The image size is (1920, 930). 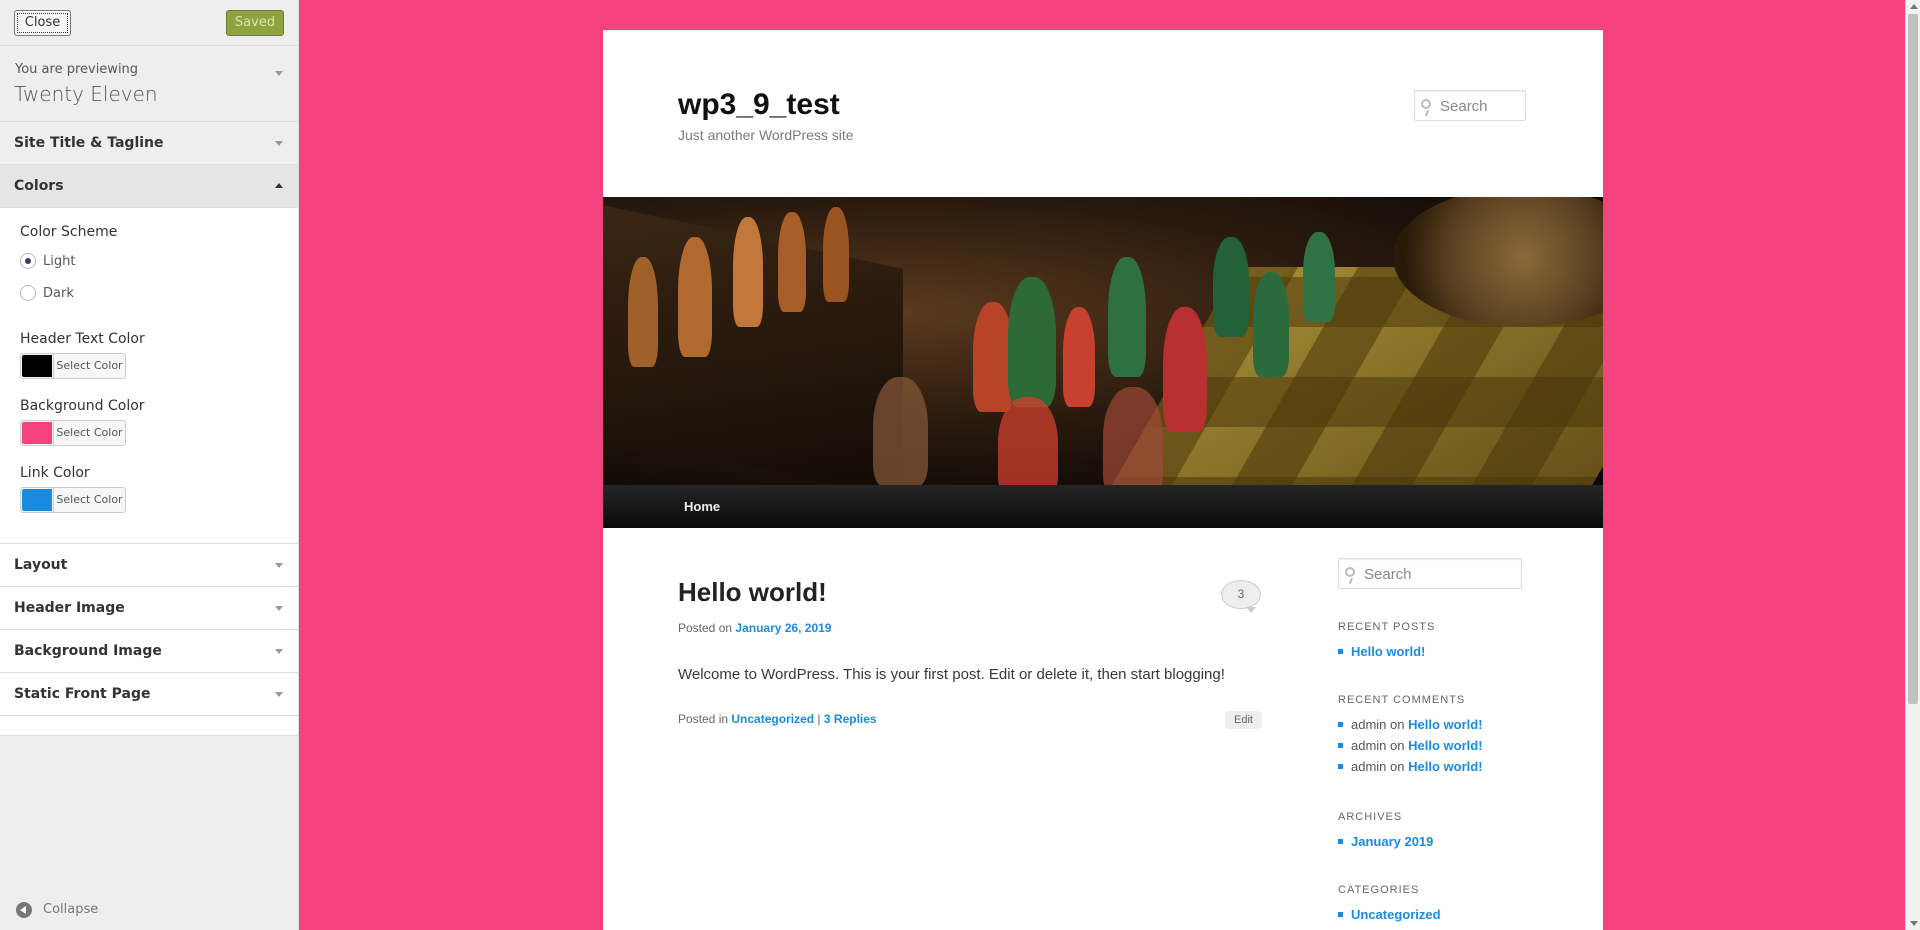 What do you see at coordinates (1243, 720) in the screenshot?
I see `edit-post-link: Edit` at bounding box center [1243, 720].